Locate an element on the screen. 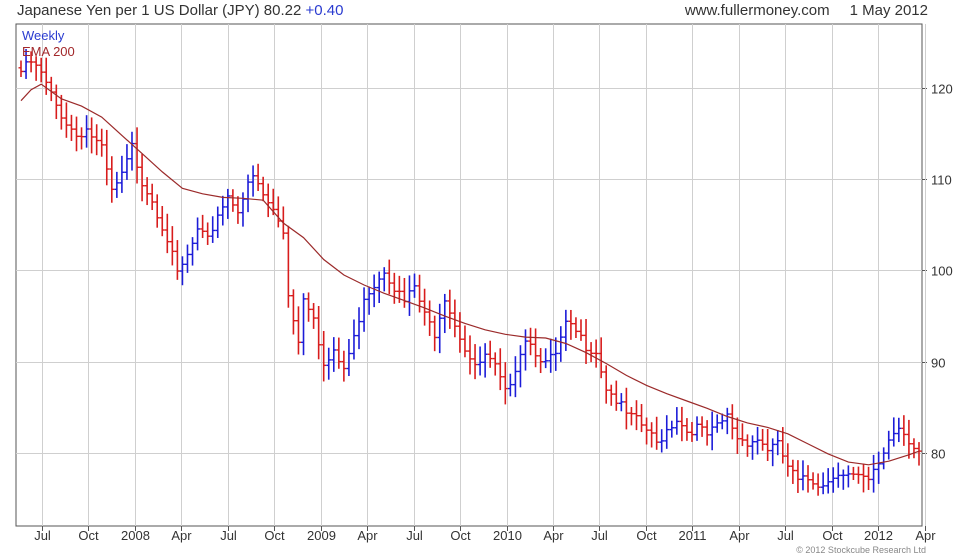 The width and height of the screenshot is (980, 560). copyright-text: © 2012 Stockcube Research Ltd is located at coordinates (861, 550).